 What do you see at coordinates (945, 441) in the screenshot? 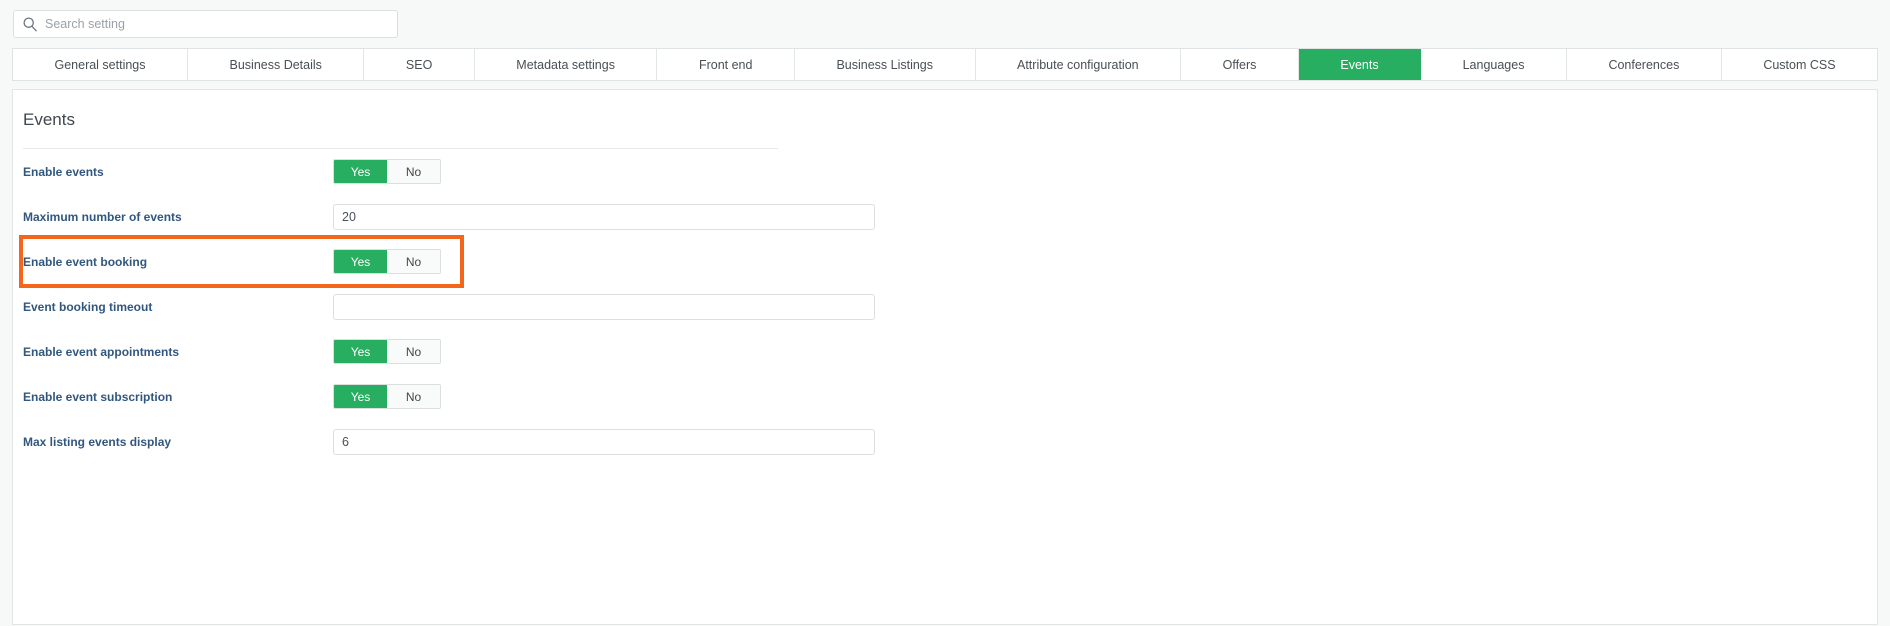
I see `setting-row: Max listing events display` at bounding box center [945, 441].